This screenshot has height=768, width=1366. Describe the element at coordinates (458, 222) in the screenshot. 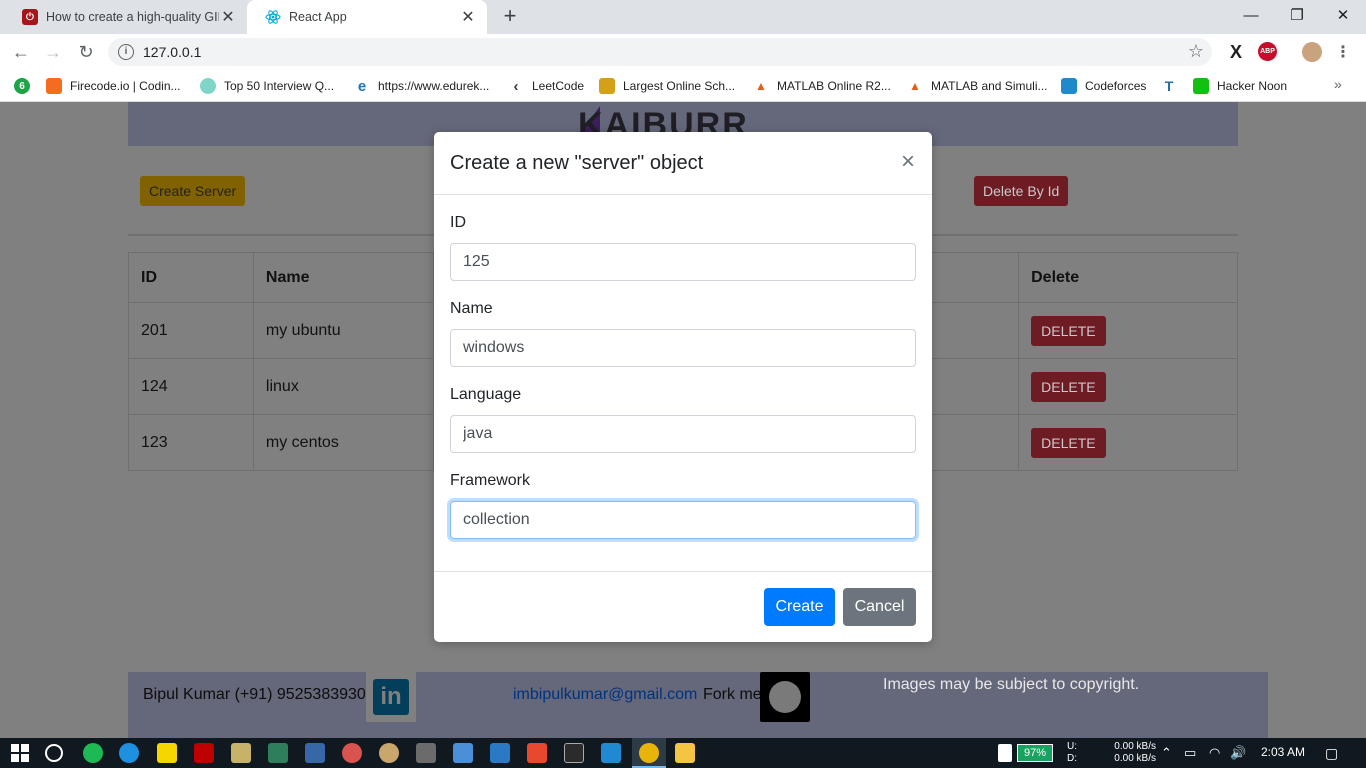

I see `id-label: ID` at that location.